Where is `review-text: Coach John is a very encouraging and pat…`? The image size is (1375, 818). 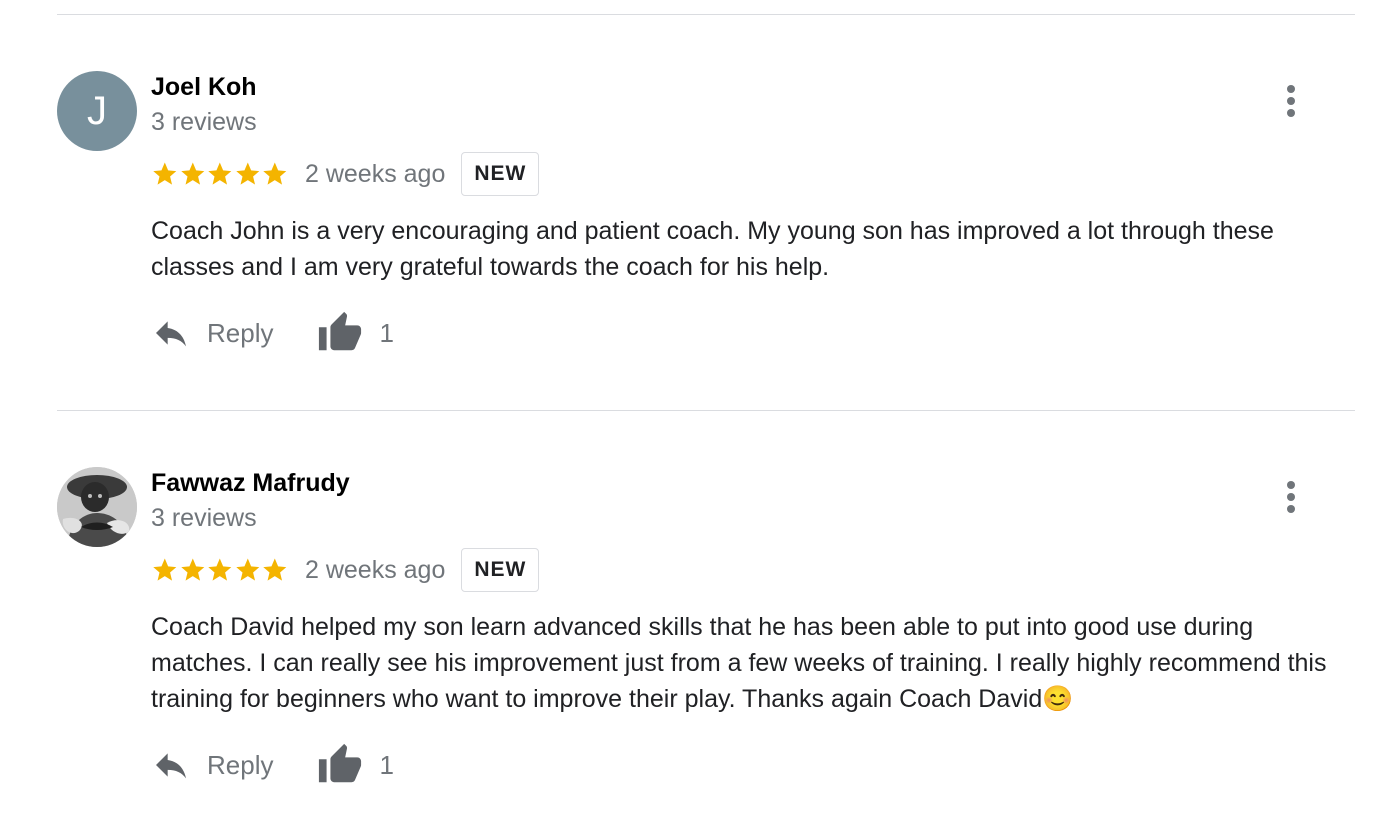
review-text: Coach John is a very encouraging and pat… is located at coordinates (712, 249).